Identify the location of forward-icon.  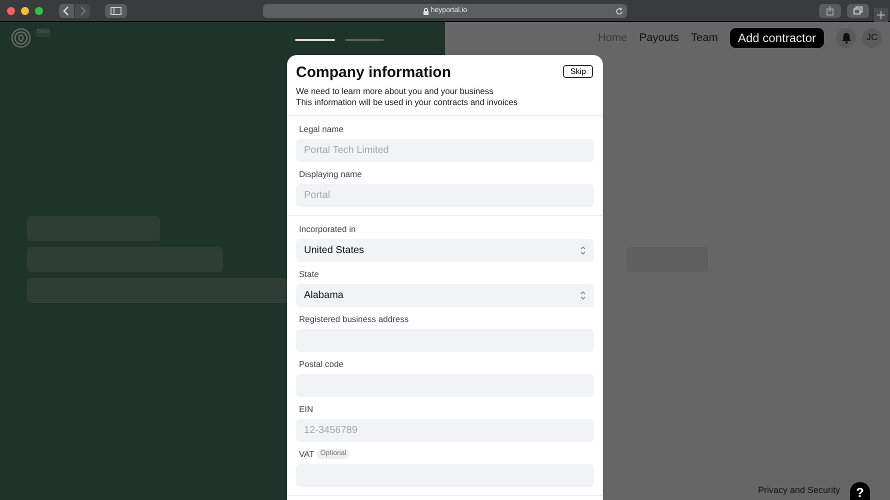
(82, 11).